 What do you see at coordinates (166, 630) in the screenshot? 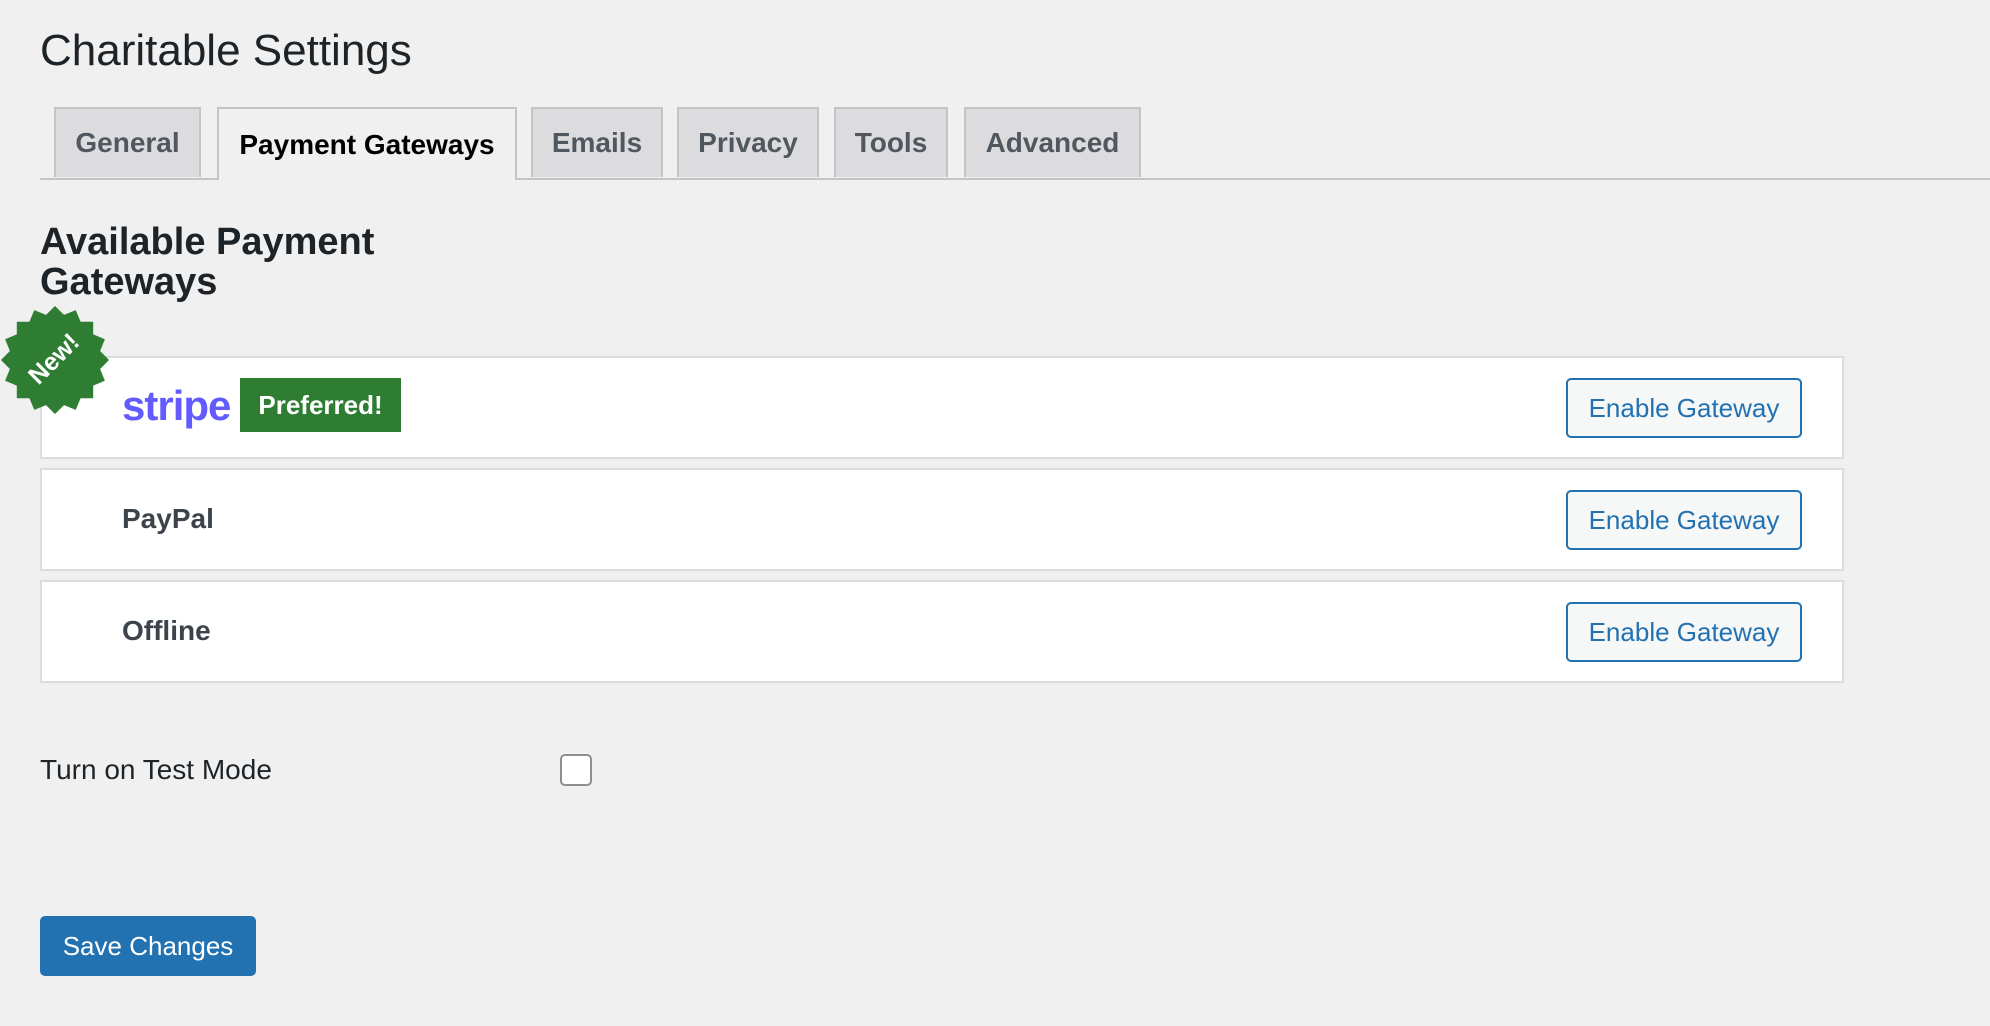
I see `gateway-name-offline: Offline` at bounding box center [166, 630].